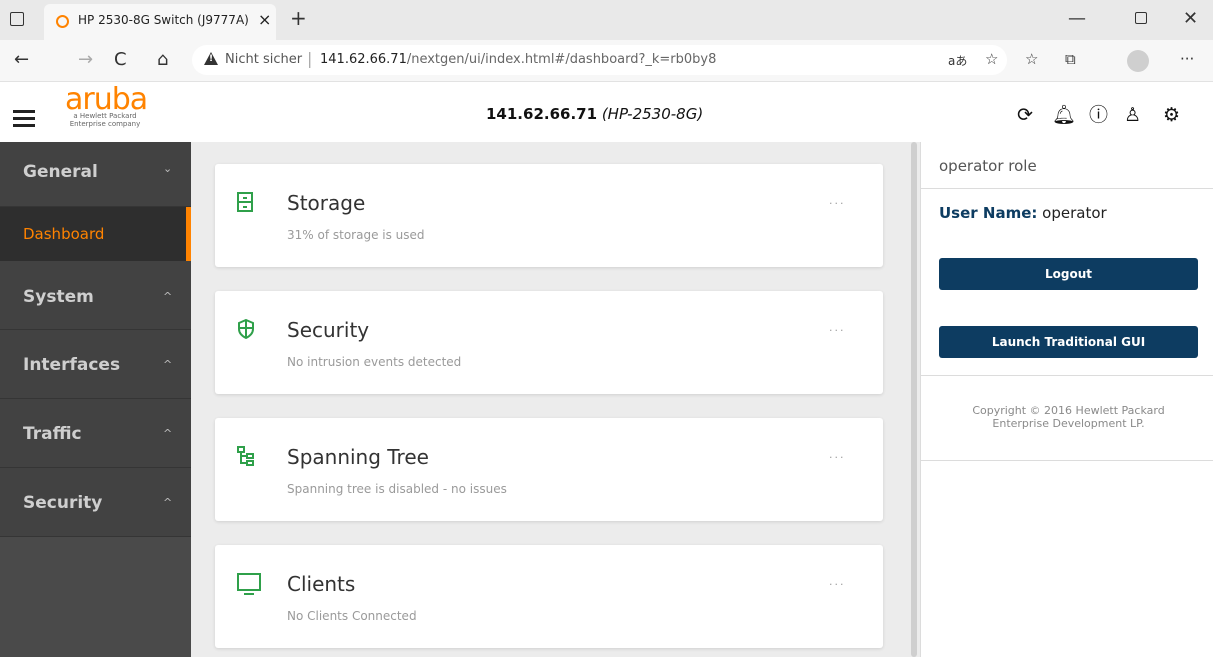 The height and width of the screenshot is (657, 1213). What do you see at coordinates (1132, 115) in the screenshot?
I see `user-icon: ♙` at bounding box center [1132, 115].